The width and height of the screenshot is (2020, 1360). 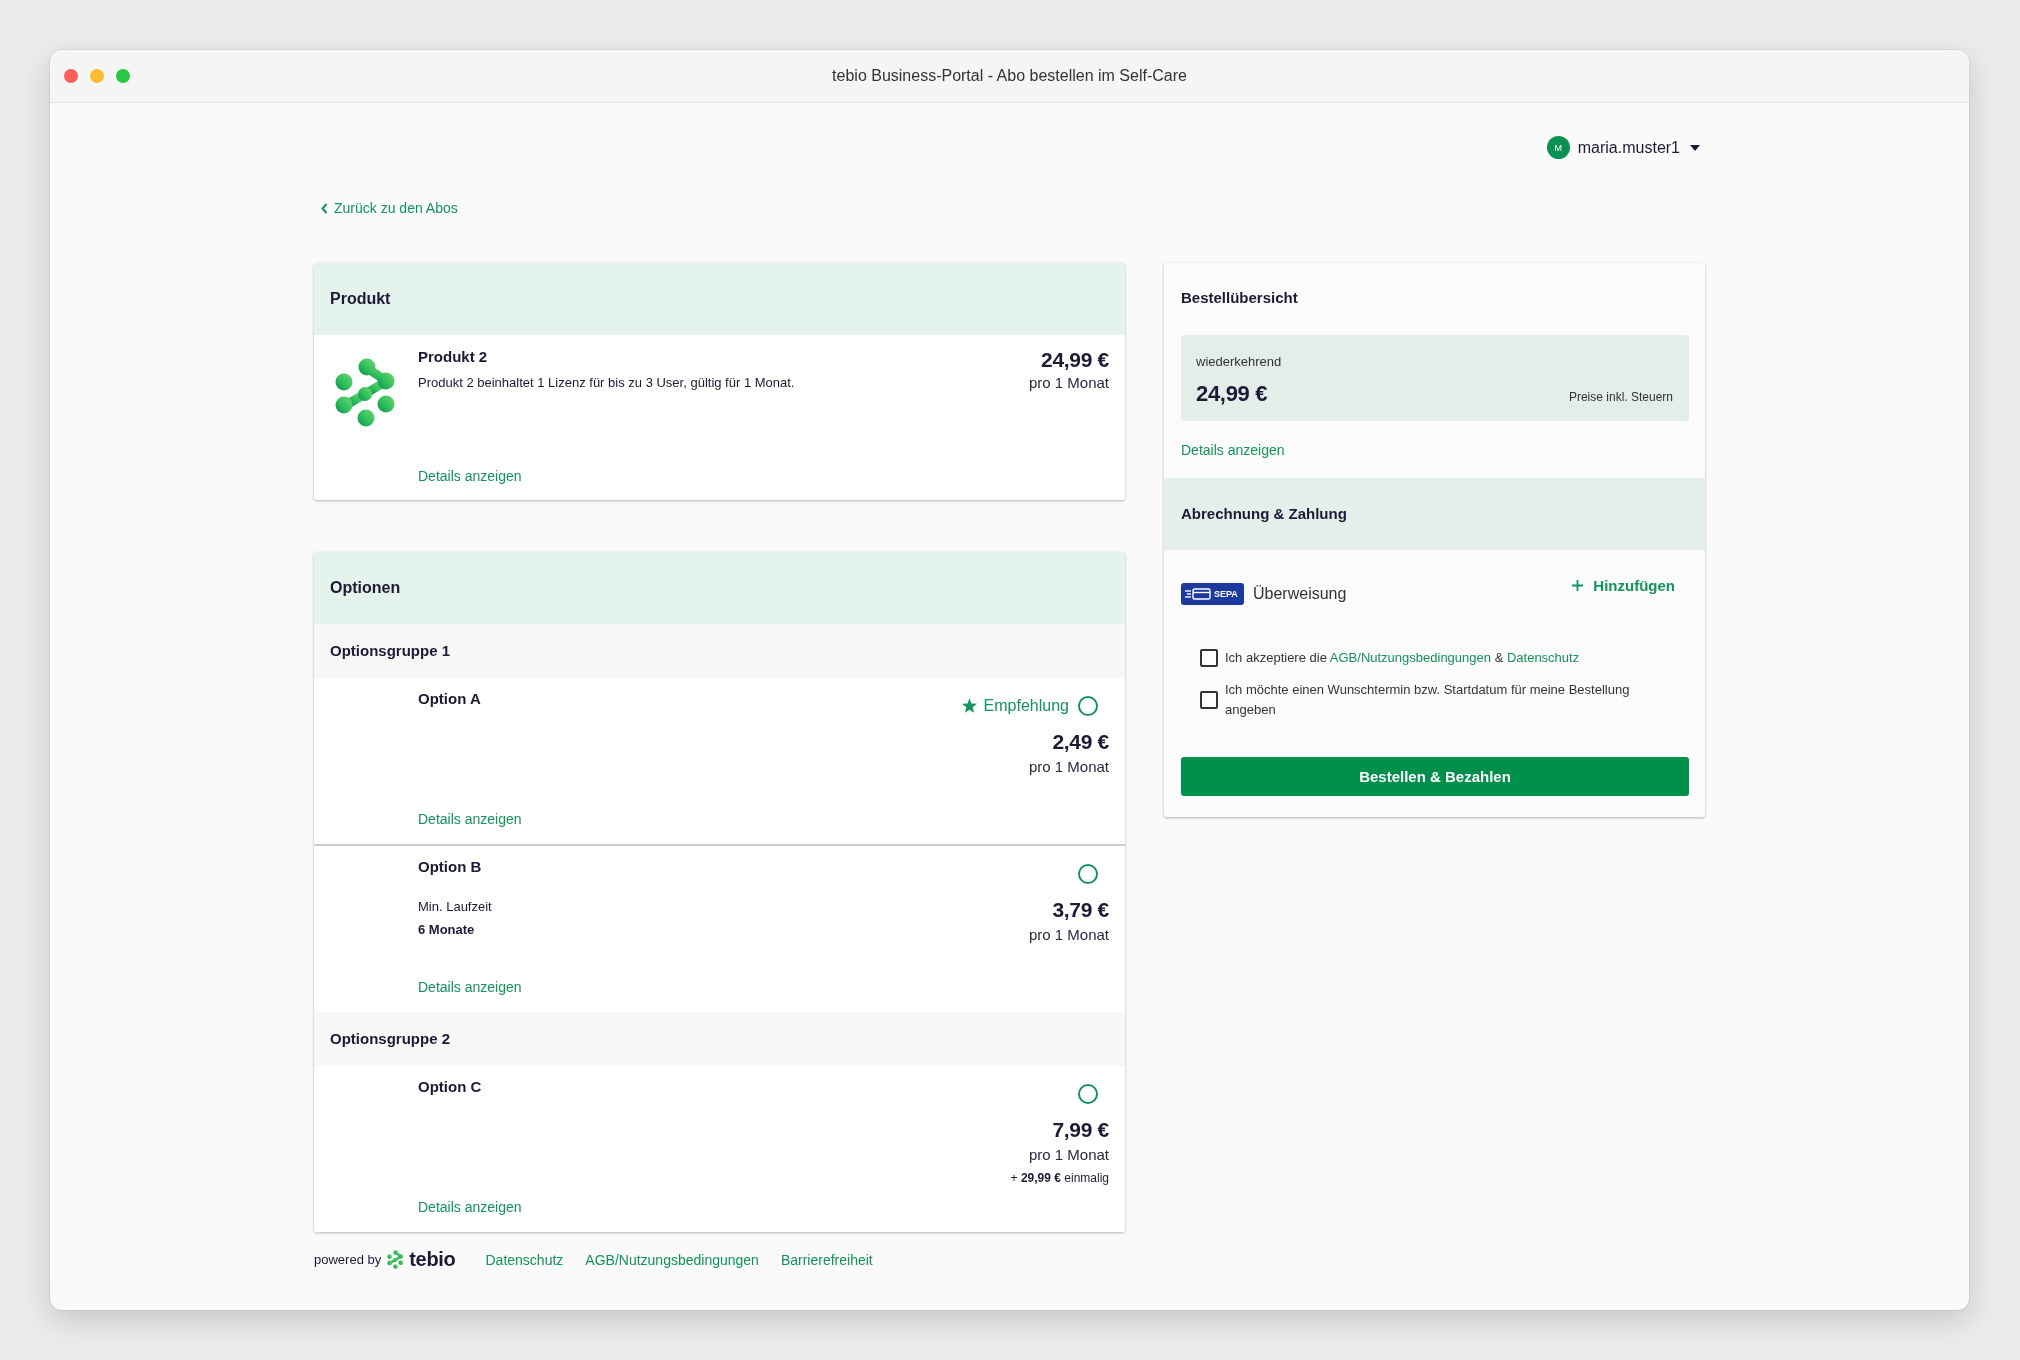 What do you see at coordinates (969, 705) in the screenshot?
I see `star-icon` at bounding box center [969, 705].